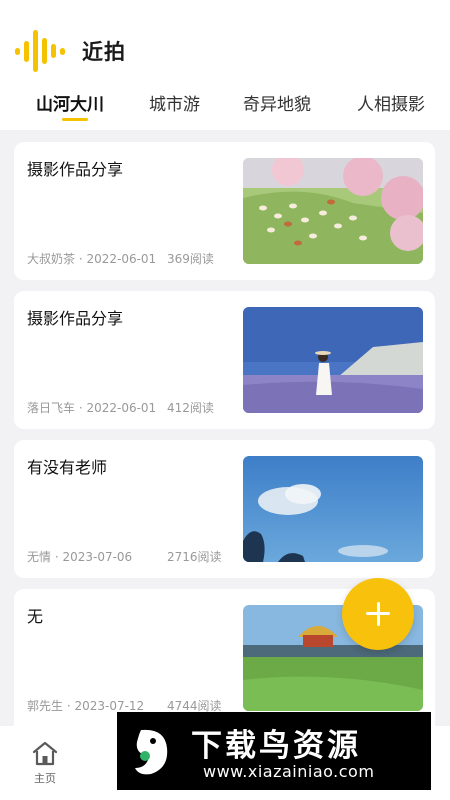  What do you see at coordinates (80, 557) in the screenshot?
I see `post-author-date: 无情 · 2023-07-06` at bounding box center [80, 557].